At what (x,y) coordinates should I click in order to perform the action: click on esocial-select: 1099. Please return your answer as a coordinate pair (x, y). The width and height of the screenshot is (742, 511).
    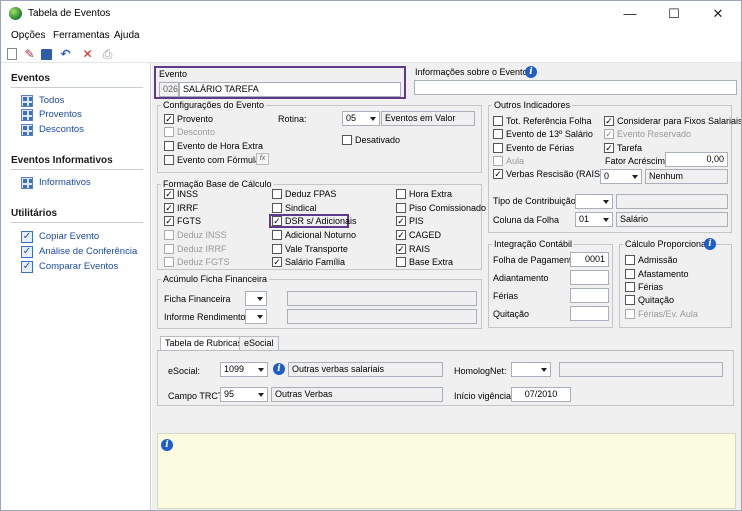
    Looking at the image, I should click on (244, 369).